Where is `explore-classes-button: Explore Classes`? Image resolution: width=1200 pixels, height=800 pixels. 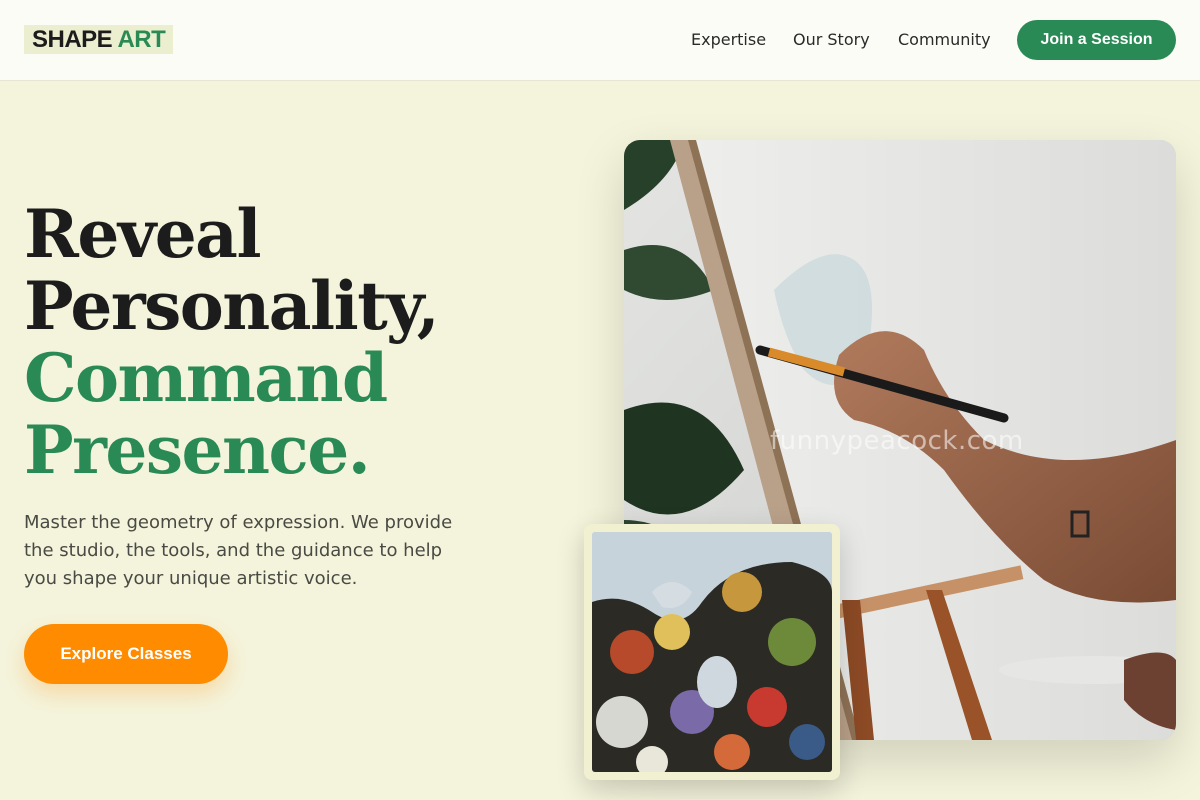 explore-classes-button: Explore Classes is located at coordinates (126, 654).